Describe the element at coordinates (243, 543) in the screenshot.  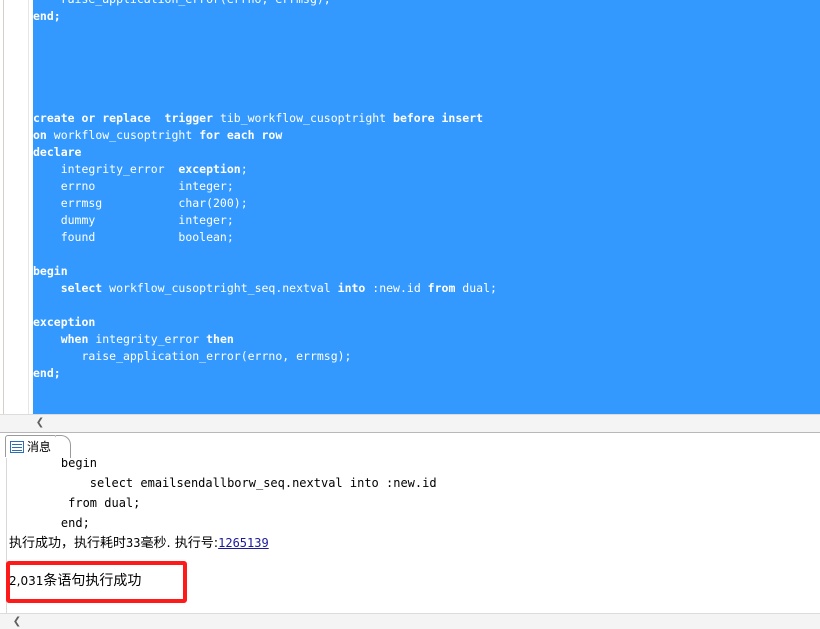
I see `execution-number-link: 1265139` at that location.